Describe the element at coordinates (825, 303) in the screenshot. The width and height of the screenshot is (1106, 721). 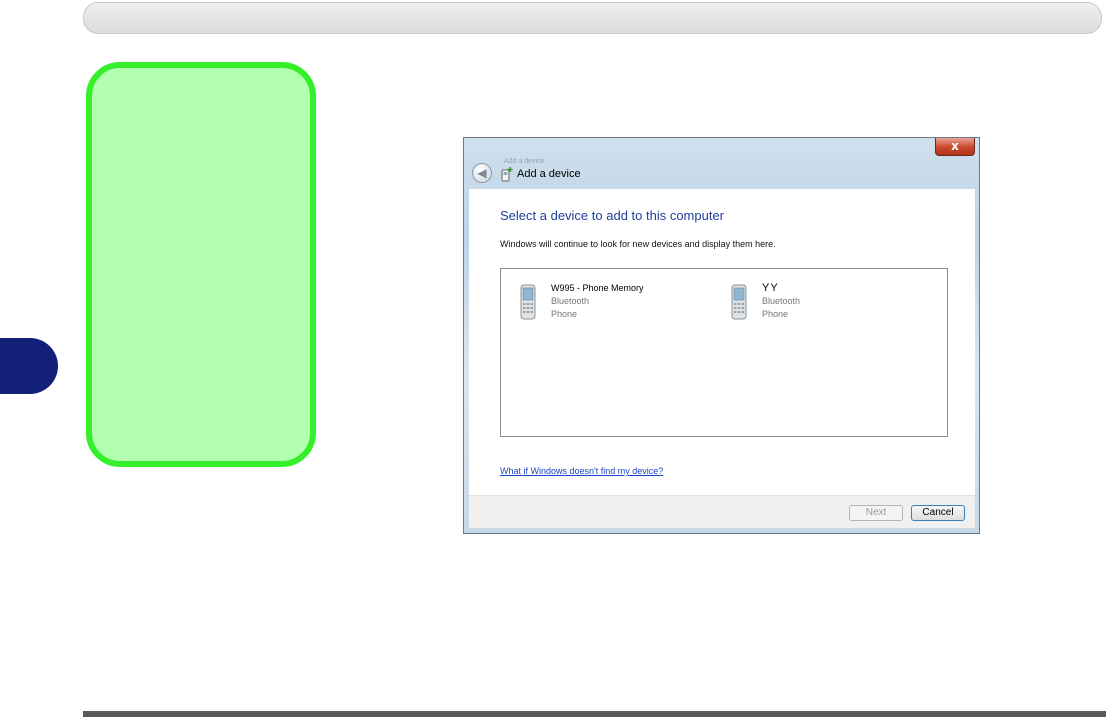
I see `device-item-yy: YY Bluetooth Phone` at that location.